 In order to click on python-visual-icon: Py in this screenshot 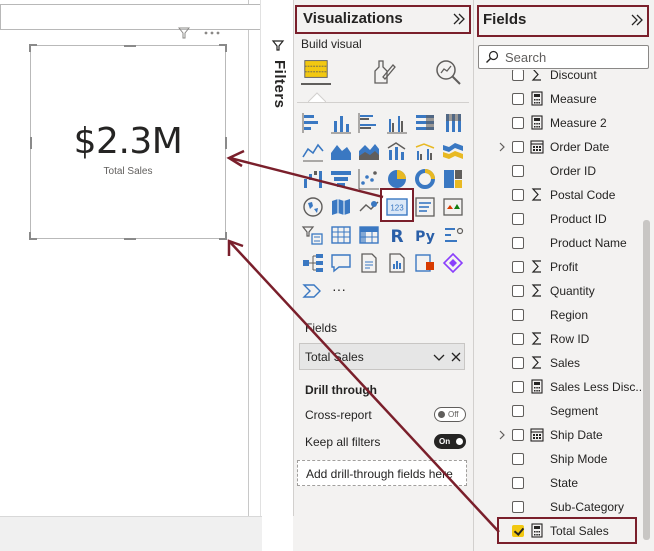, I will do `click(425, 235)`.